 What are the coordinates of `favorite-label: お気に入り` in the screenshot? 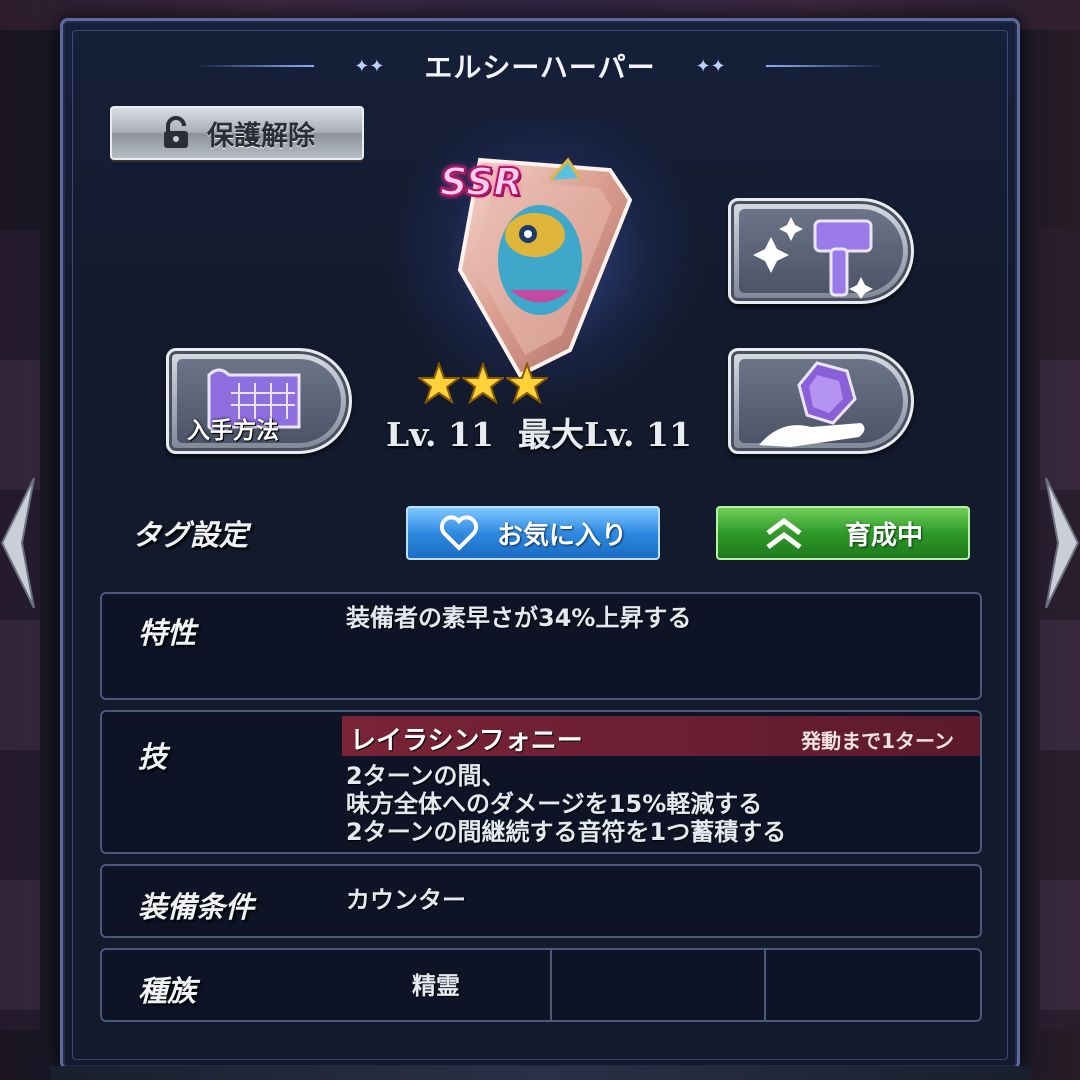 It's located at (561, 535).